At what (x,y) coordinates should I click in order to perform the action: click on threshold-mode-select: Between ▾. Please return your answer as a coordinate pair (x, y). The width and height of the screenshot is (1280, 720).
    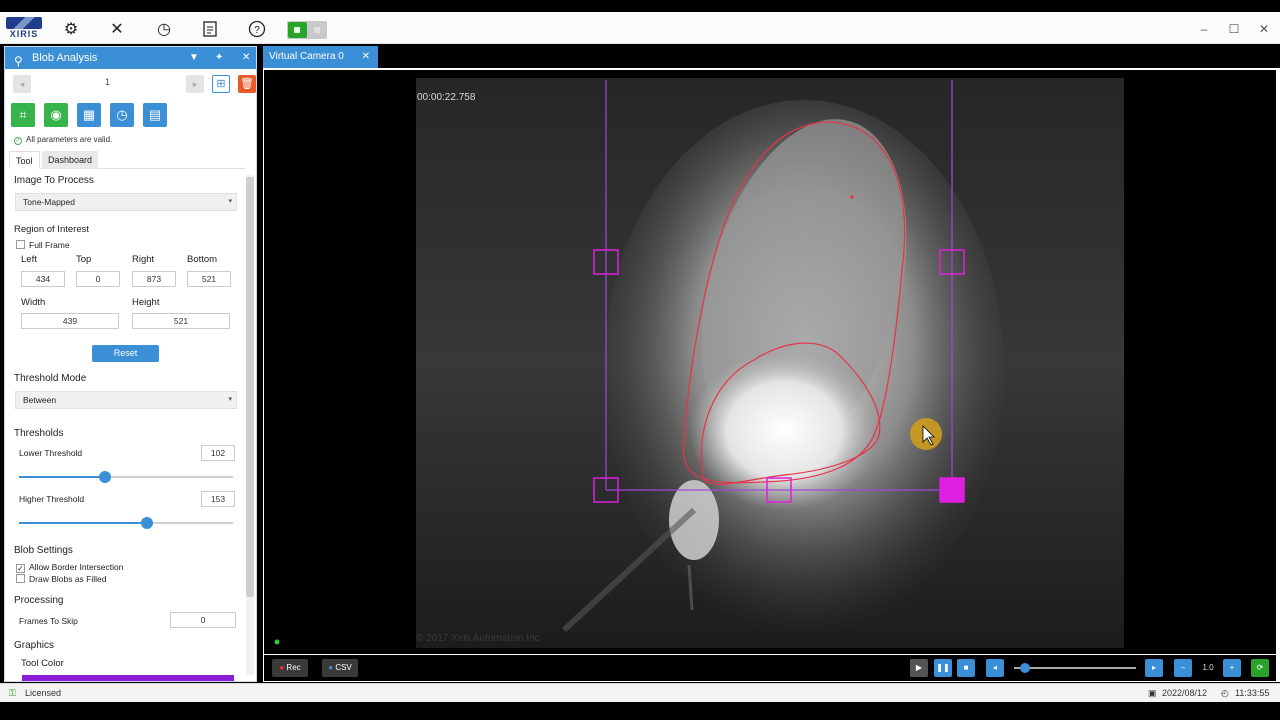
    Looking at the image, I should click on (126, 400).